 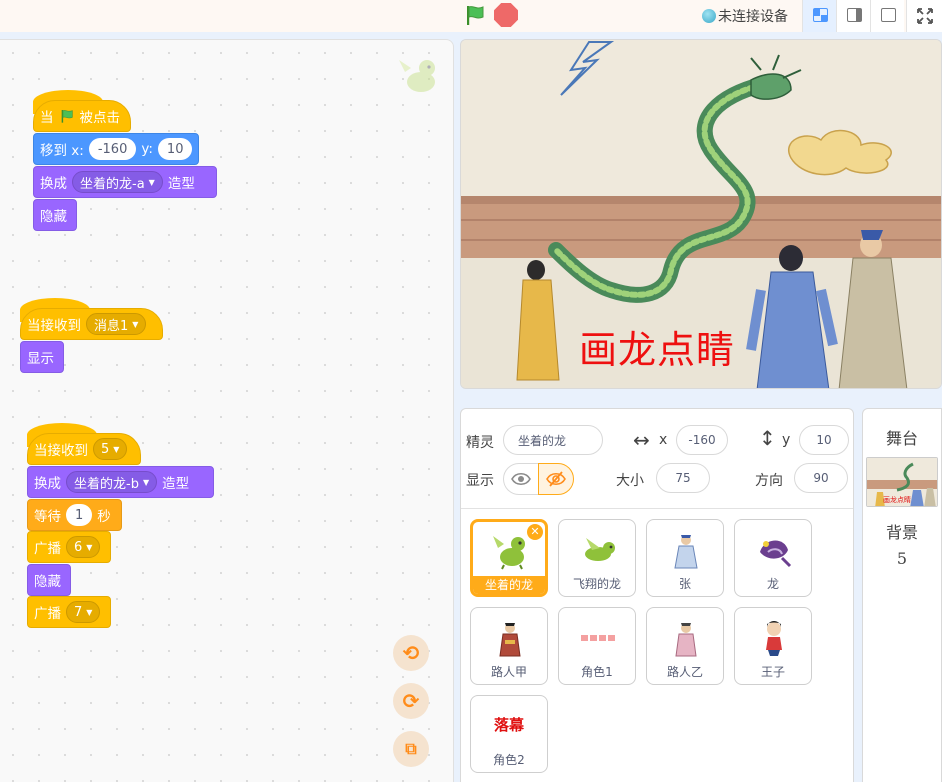 I want to click on y-position-input: 10, so click(x=824, y=440).